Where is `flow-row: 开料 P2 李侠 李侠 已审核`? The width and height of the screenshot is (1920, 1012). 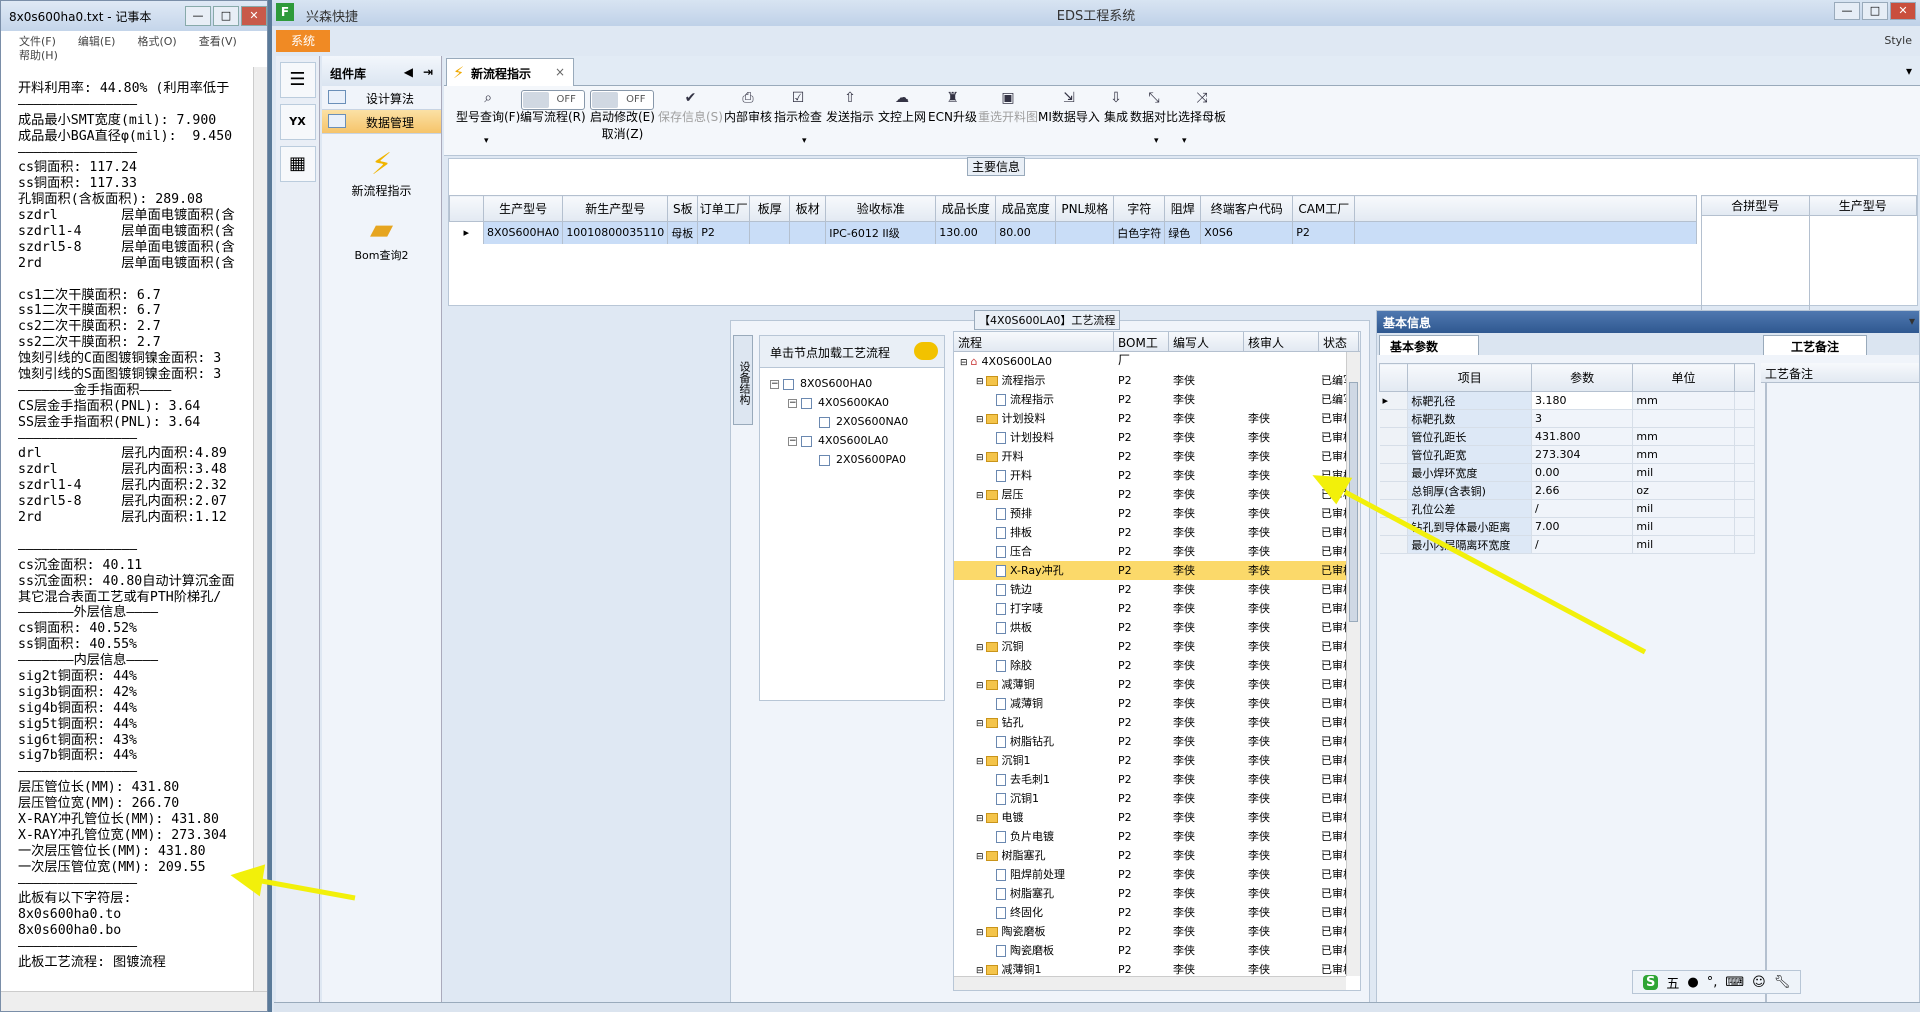 flow-row: 开料 P2 李侠 李侠 已审核 is located at coordinates (1157, 475).